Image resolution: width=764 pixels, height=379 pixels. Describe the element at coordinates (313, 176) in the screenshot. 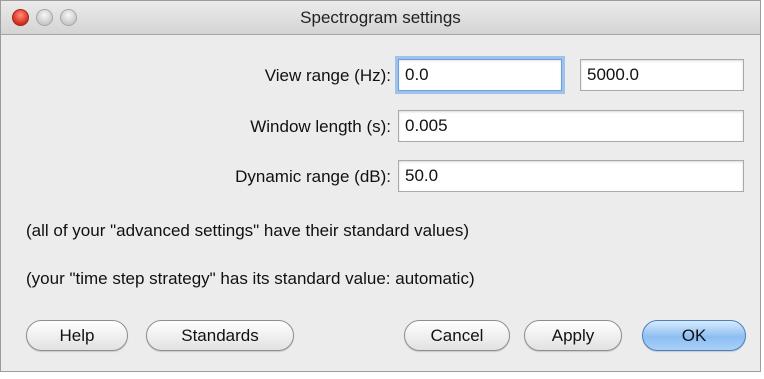

I see `dynamic-range-label: Dynamic range (dB):` at that location.